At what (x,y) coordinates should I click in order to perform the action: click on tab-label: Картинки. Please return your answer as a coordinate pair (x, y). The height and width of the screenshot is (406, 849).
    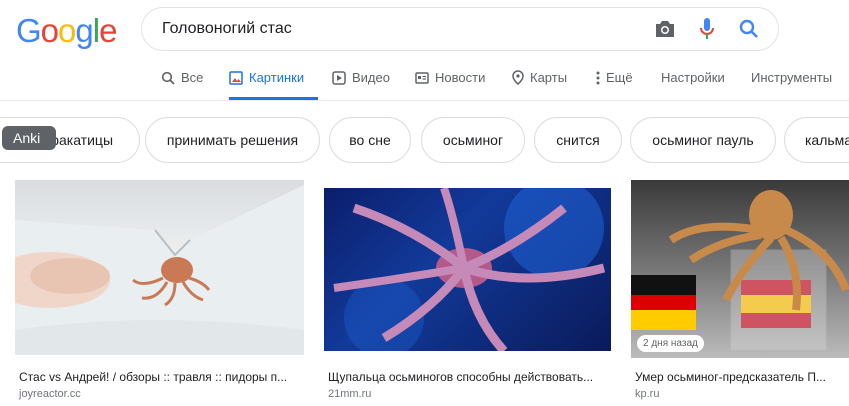
    Looking at the image, I should click on (277, 77).